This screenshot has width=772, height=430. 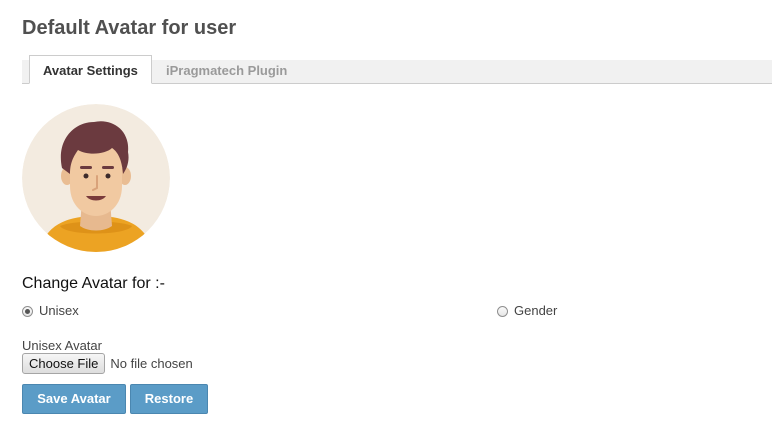 I want to click on male-avatar-icon, so click(x=96, y=178).